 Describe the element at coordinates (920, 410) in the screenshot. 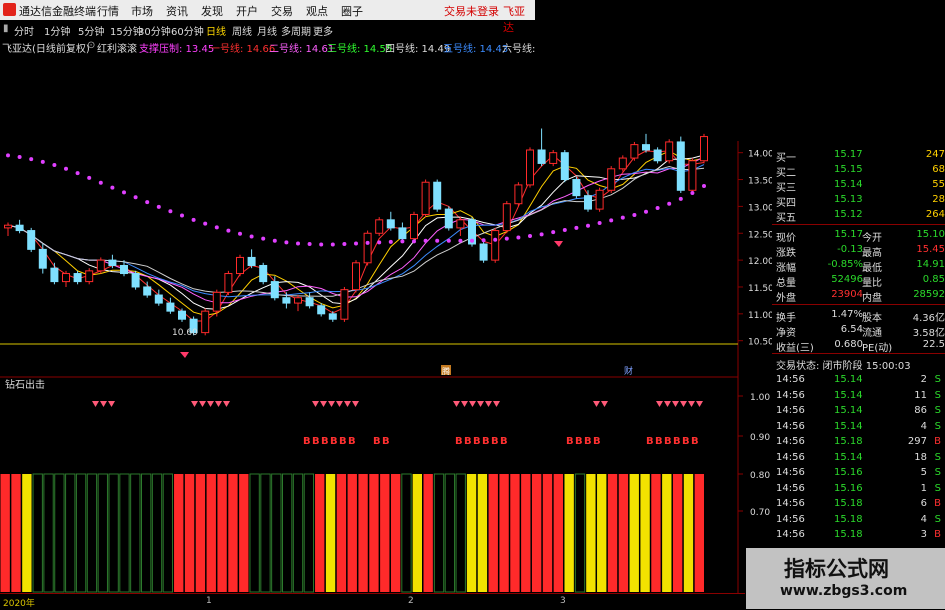

I see `quote-cell: 86` at that location.